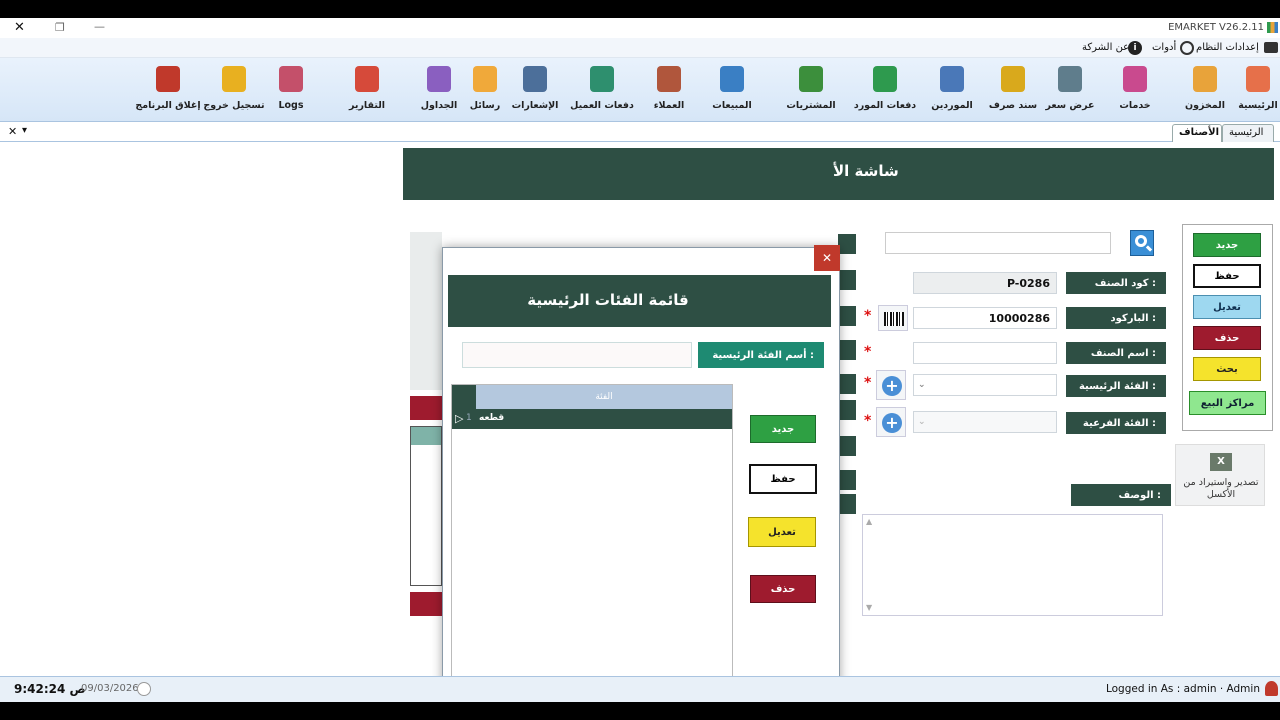 This screenshot has height=720, width=1280. What do you see at coordinates (1227, 369) in the screenshot?
I see `search-button: بحث` at bounding box center [1227, 369].